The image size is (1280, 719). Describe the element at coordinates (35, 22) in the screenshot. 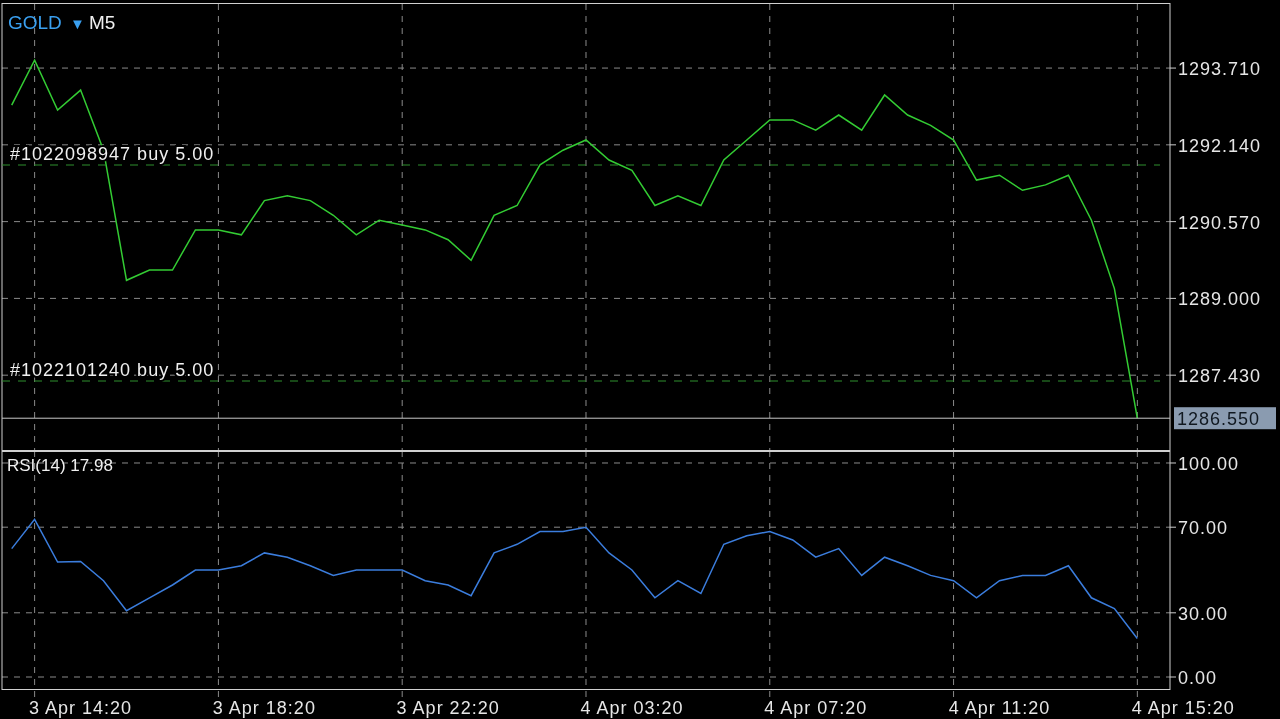

I see `symbol-dropdown: GOLD` at that location.